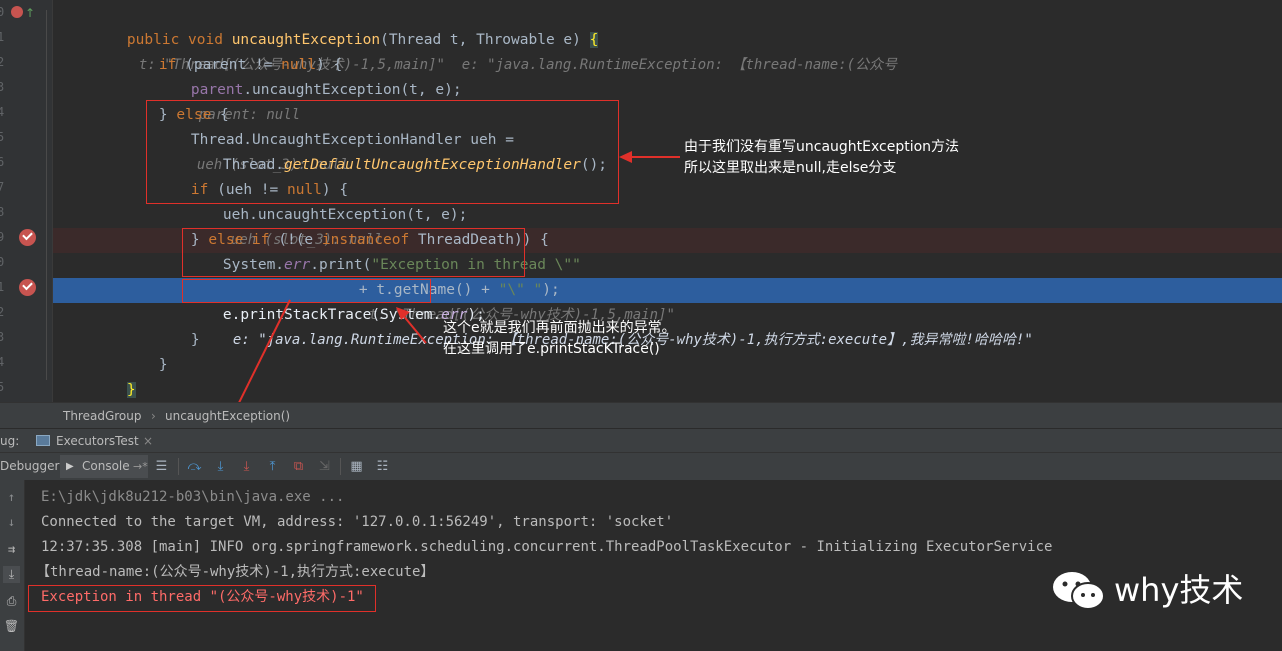  I want to click on breadcrumb-class: ThreadGroup, so click(102, 416).